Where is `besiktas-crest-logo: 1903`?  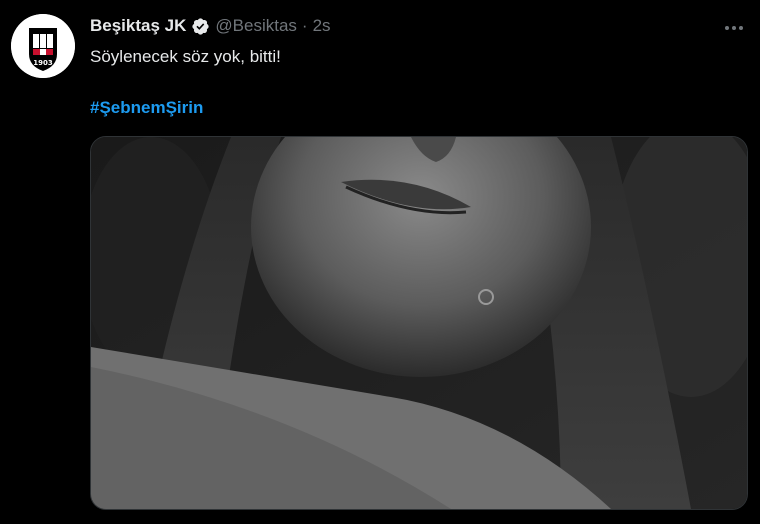
besiktas-crest-logo: 1903 is located at coordinates (43, 46).